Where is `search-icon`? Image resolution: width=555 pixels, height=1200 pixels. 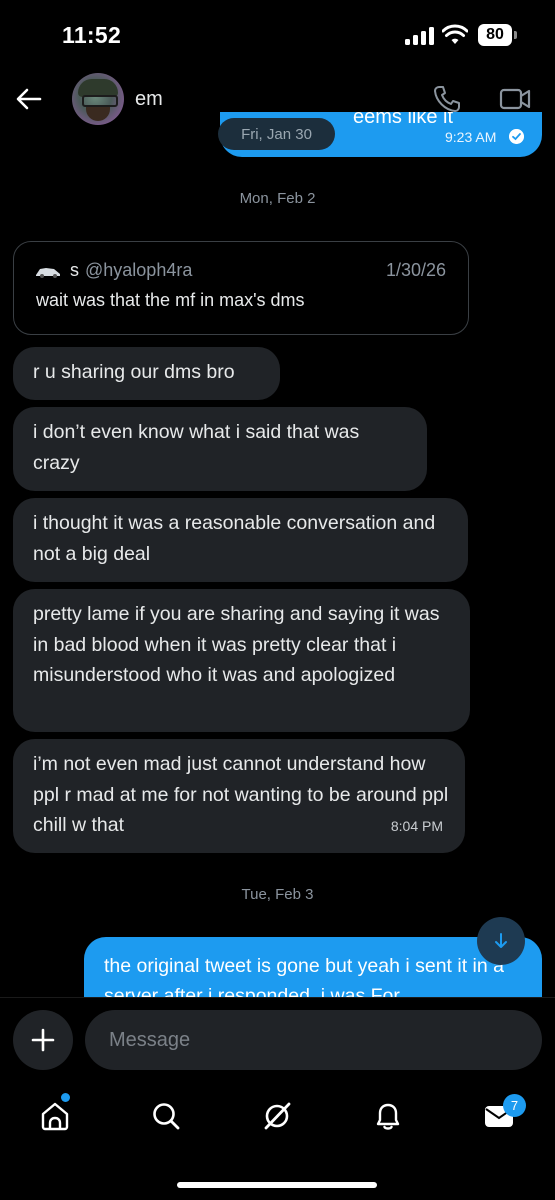
search-icon is located at coordinates (166, 1116).